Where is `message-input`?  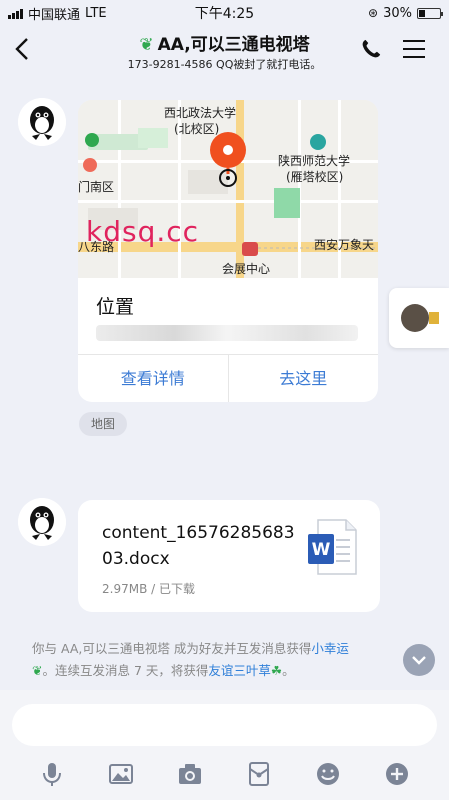
message-input is located at coordinates (224, 725).